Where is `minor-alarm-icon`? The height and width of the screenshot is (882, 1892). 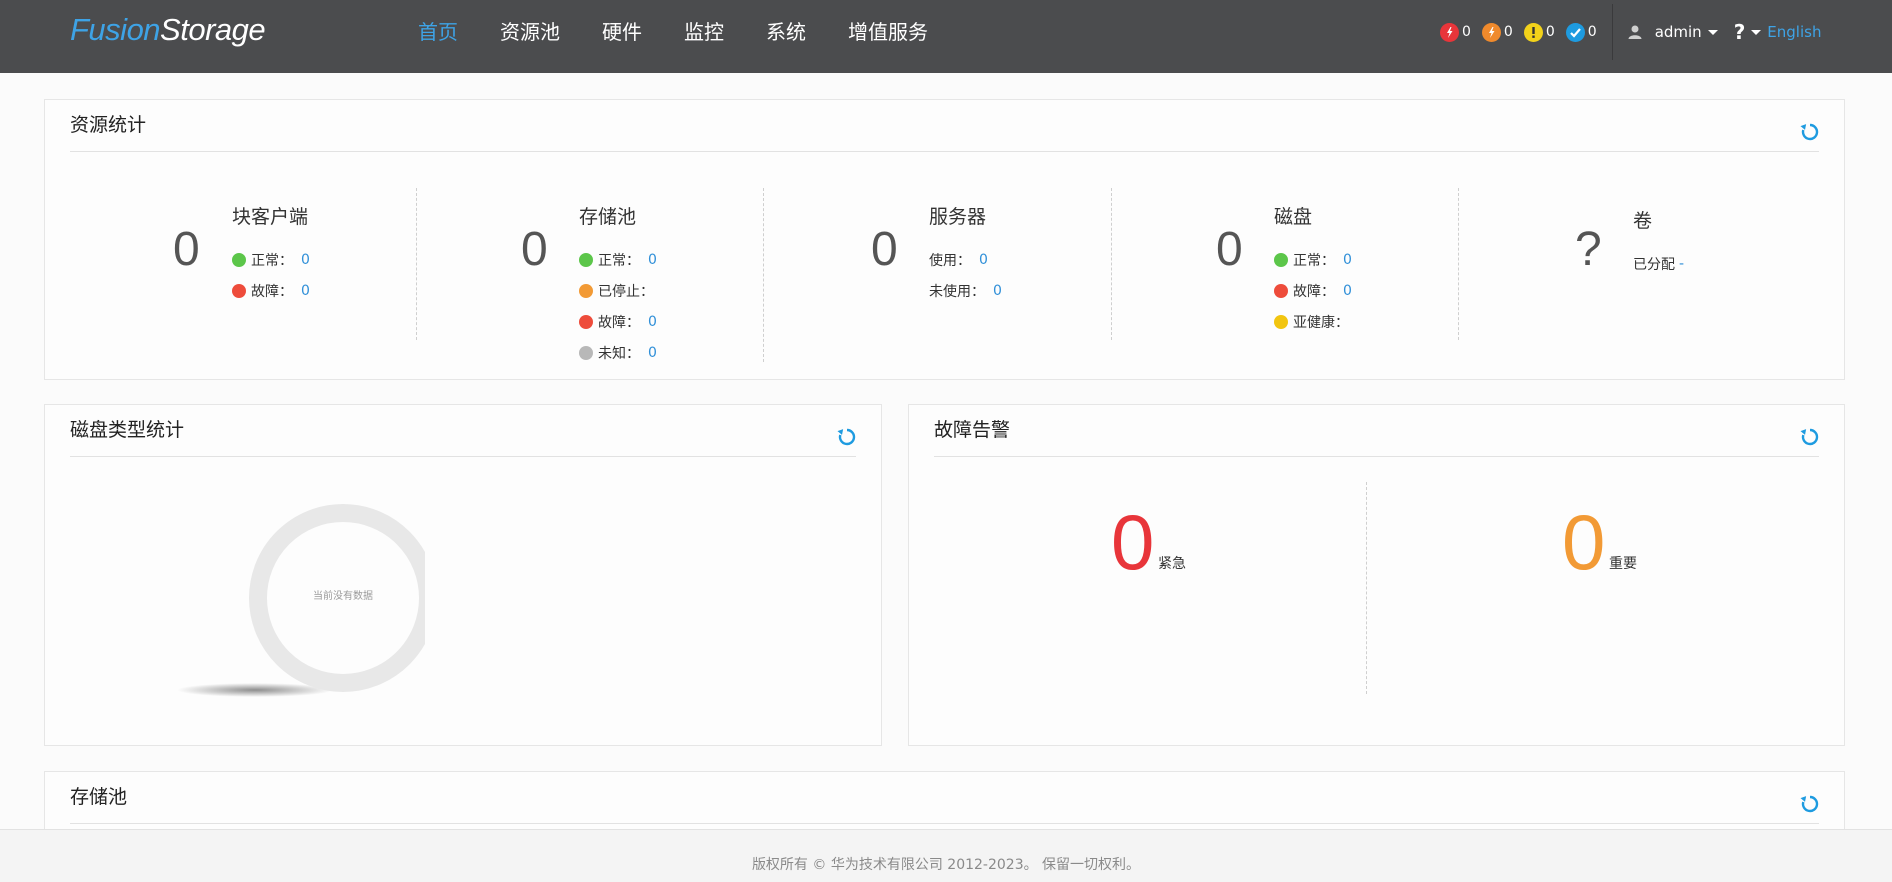
minor-alarm-icon is located at coordinates (1533, 32).